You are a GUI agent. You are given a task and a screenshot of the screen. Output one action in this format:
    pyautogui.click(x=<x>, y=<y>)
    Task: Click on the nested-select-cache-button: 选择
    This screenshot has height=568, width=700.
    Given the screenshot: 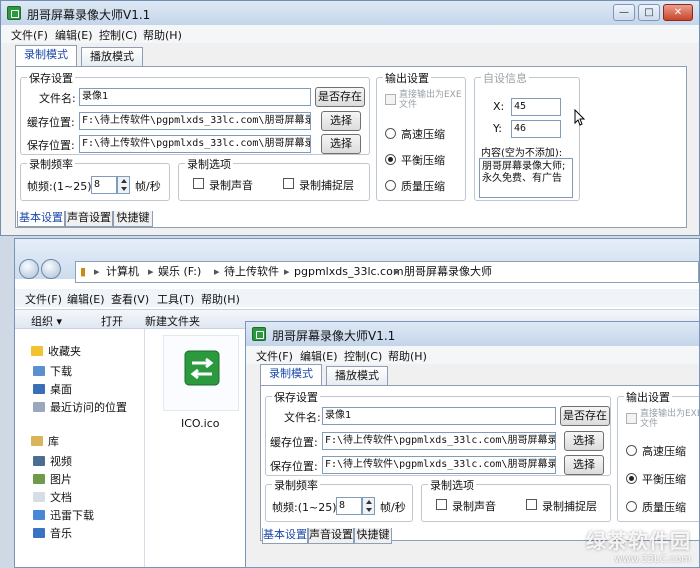 What is the action you would take?
    pyautogui.click(x=584, y=441)
    